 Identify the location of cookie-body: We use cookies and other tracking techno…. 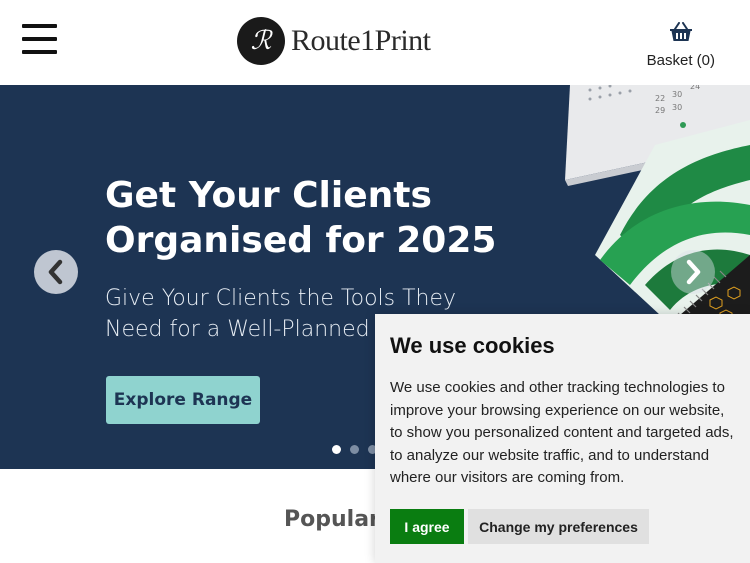
(562, 433).